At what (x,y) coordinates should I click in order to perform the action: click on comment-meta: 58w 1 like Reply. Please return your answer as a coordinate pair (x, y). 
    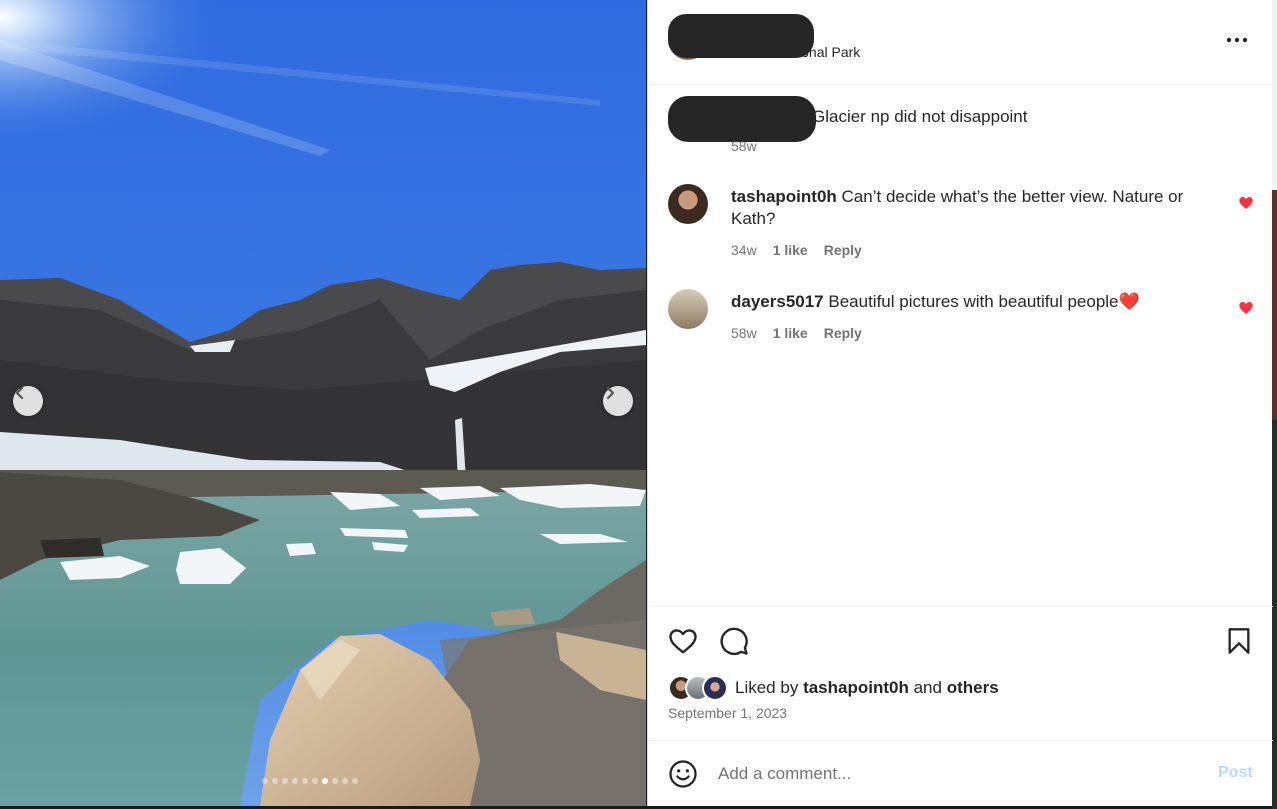
    Looking at the image, I should click on (796, 333).